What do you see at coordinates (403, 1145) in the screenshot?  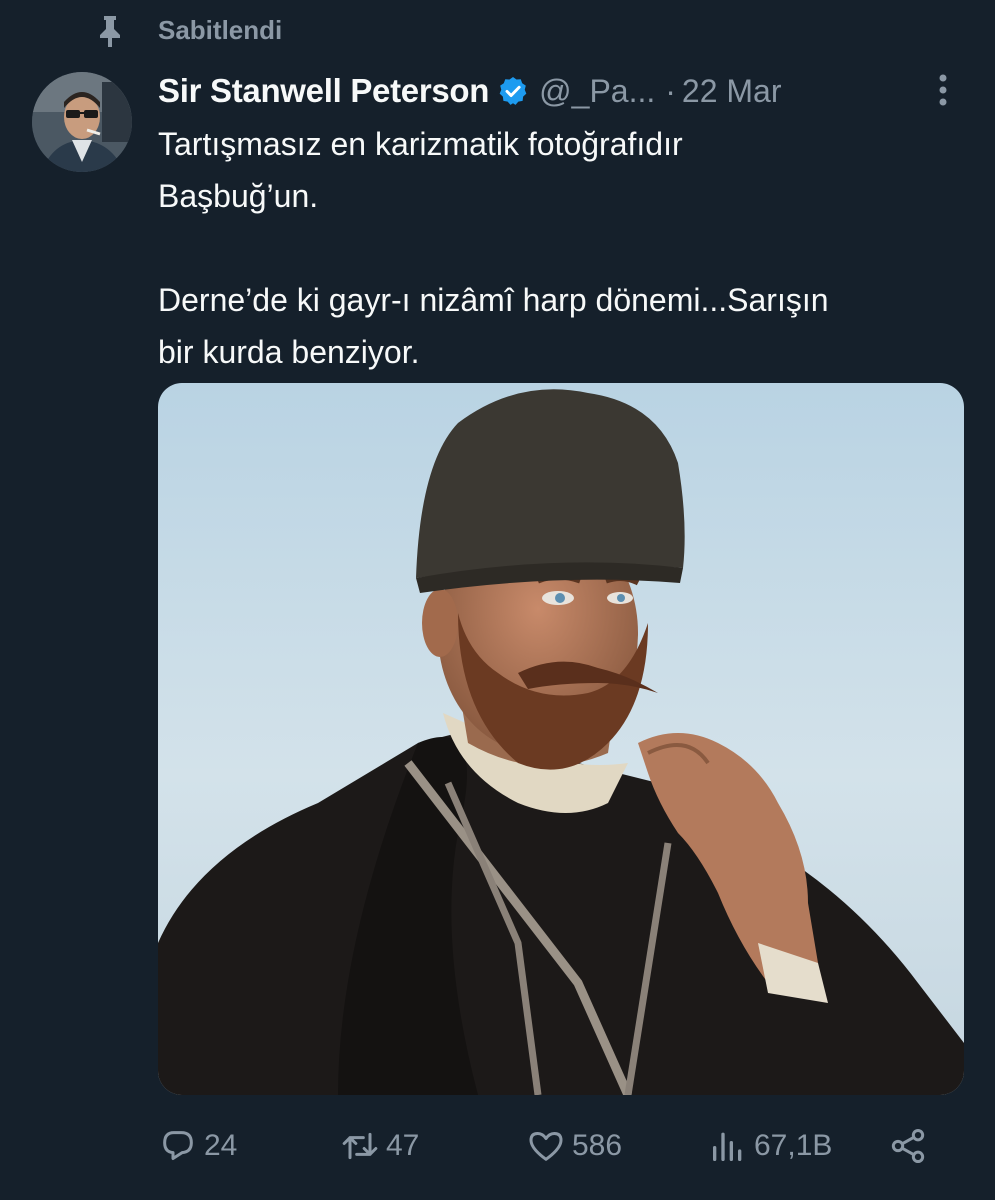 I see `retweet-count: 47` at bounding box center [403, 1145].